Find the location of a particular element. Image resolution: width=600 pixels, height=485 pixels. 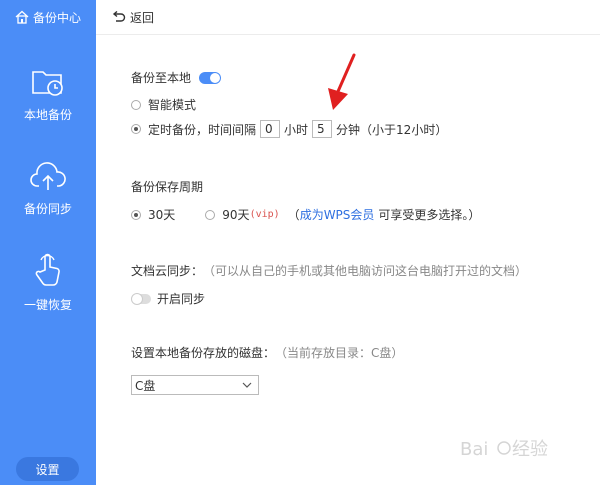

section-title: 文档云同步： is located at coordinates (167, 271).